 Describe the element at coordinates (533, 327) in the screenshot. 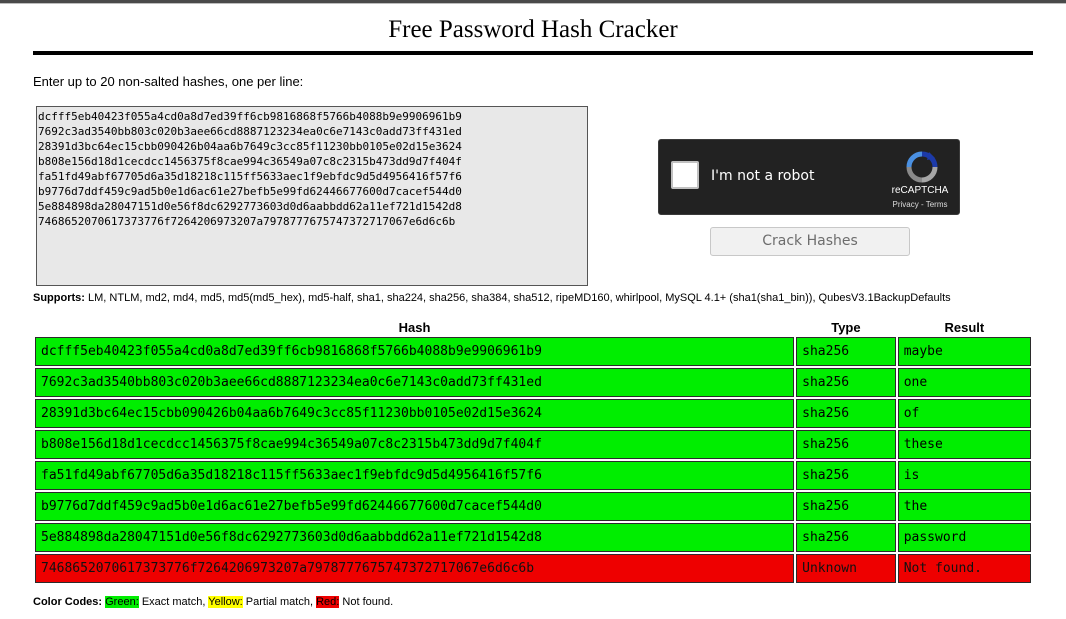

I see `results-header-row: Hash Type Result` at that location.